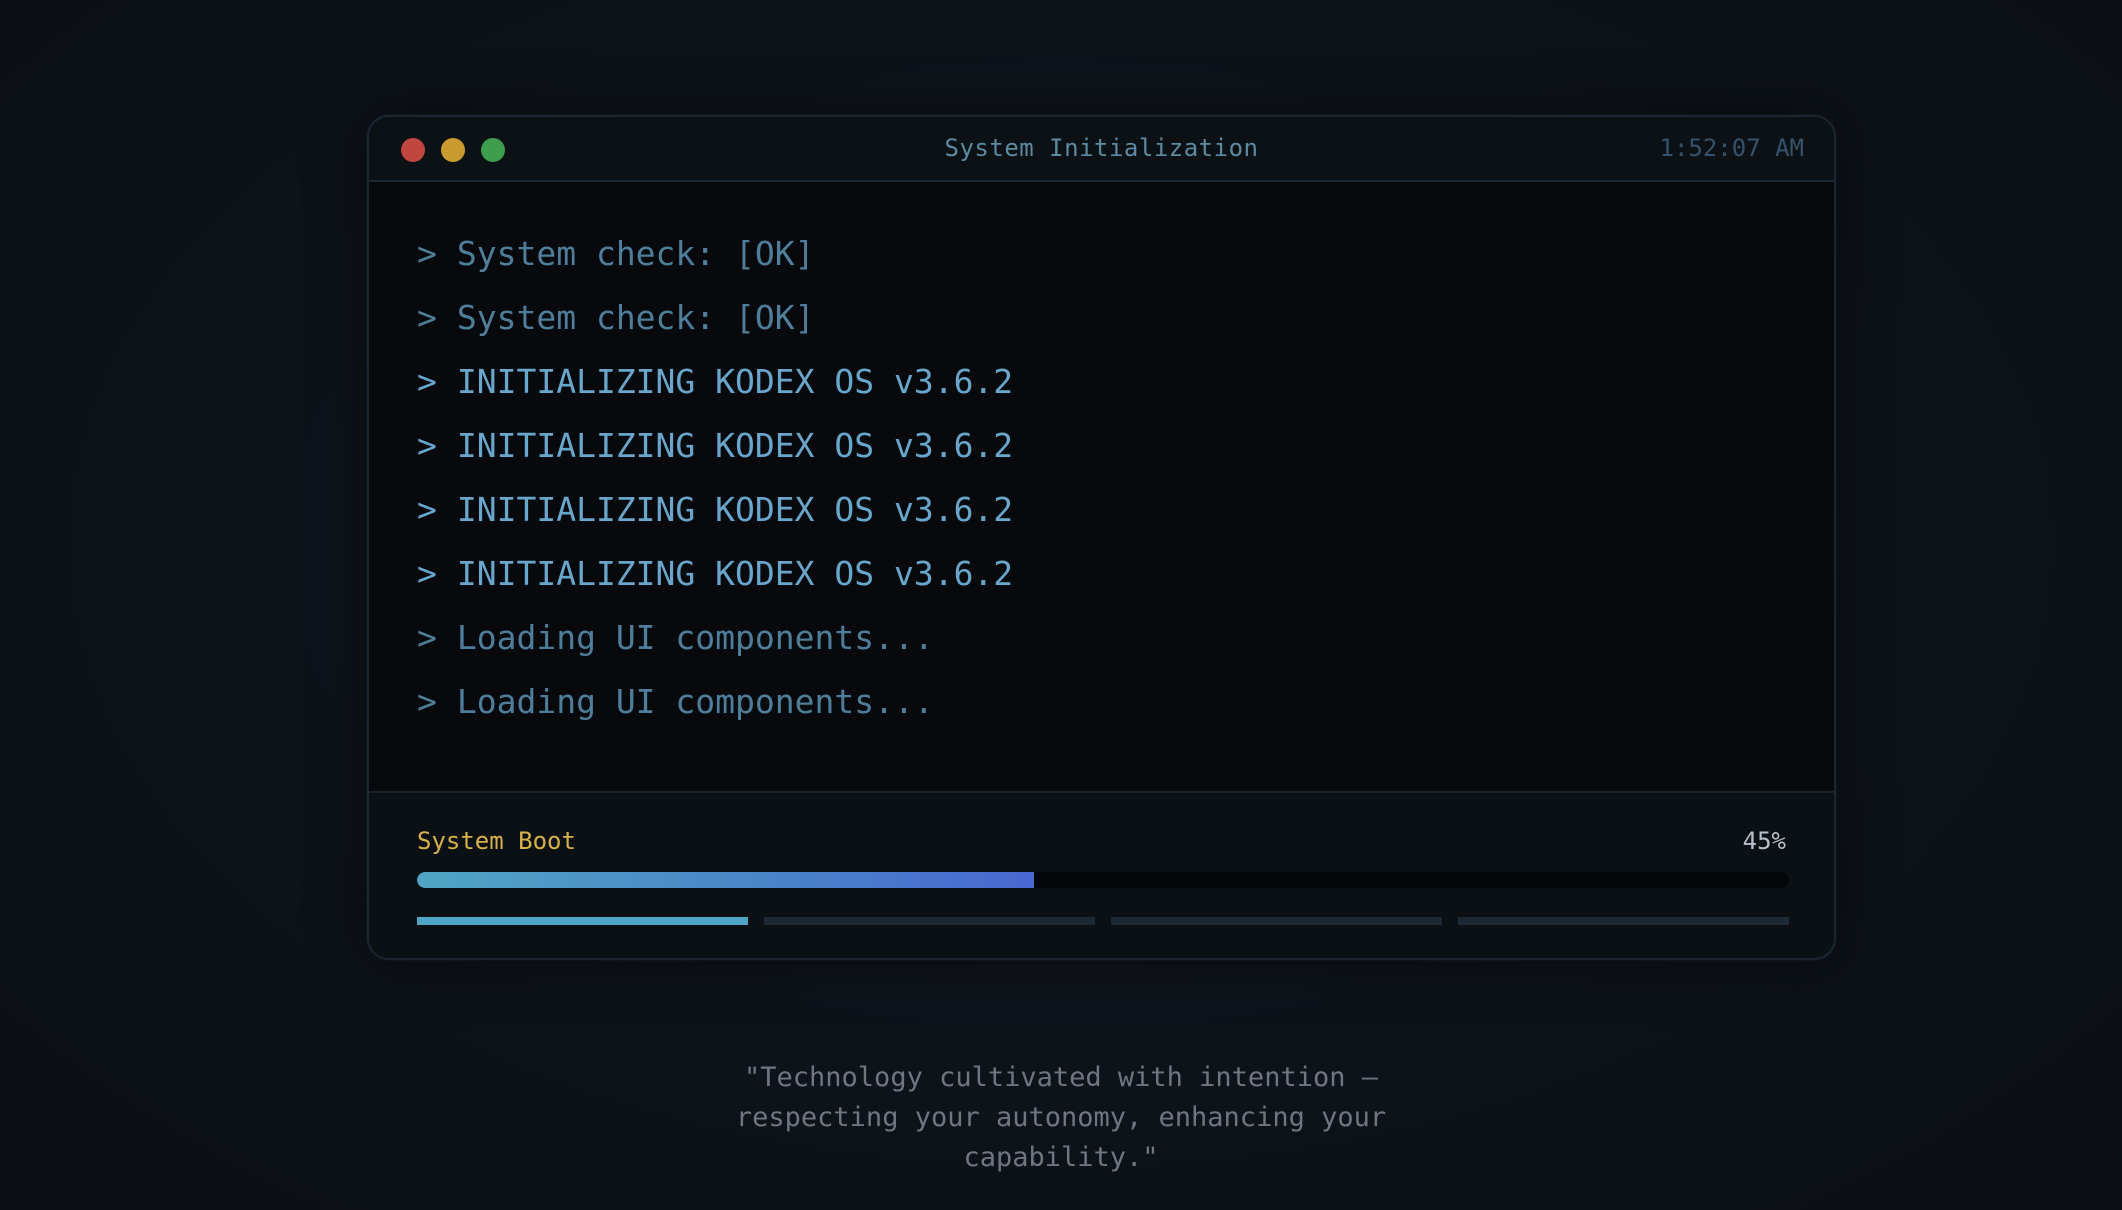 The height and width of the screenshot is (1210, 2122). Describe the element at coordinates (1103, 880) in the screenshot. I see `progress-track` at that location.